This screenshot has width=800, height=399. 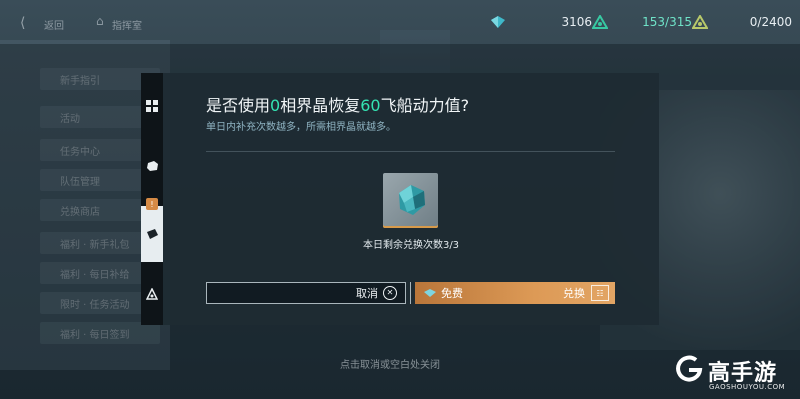 I want to click on close-hint: 点击取消或空白处关闭, so click(x=390, y=365).